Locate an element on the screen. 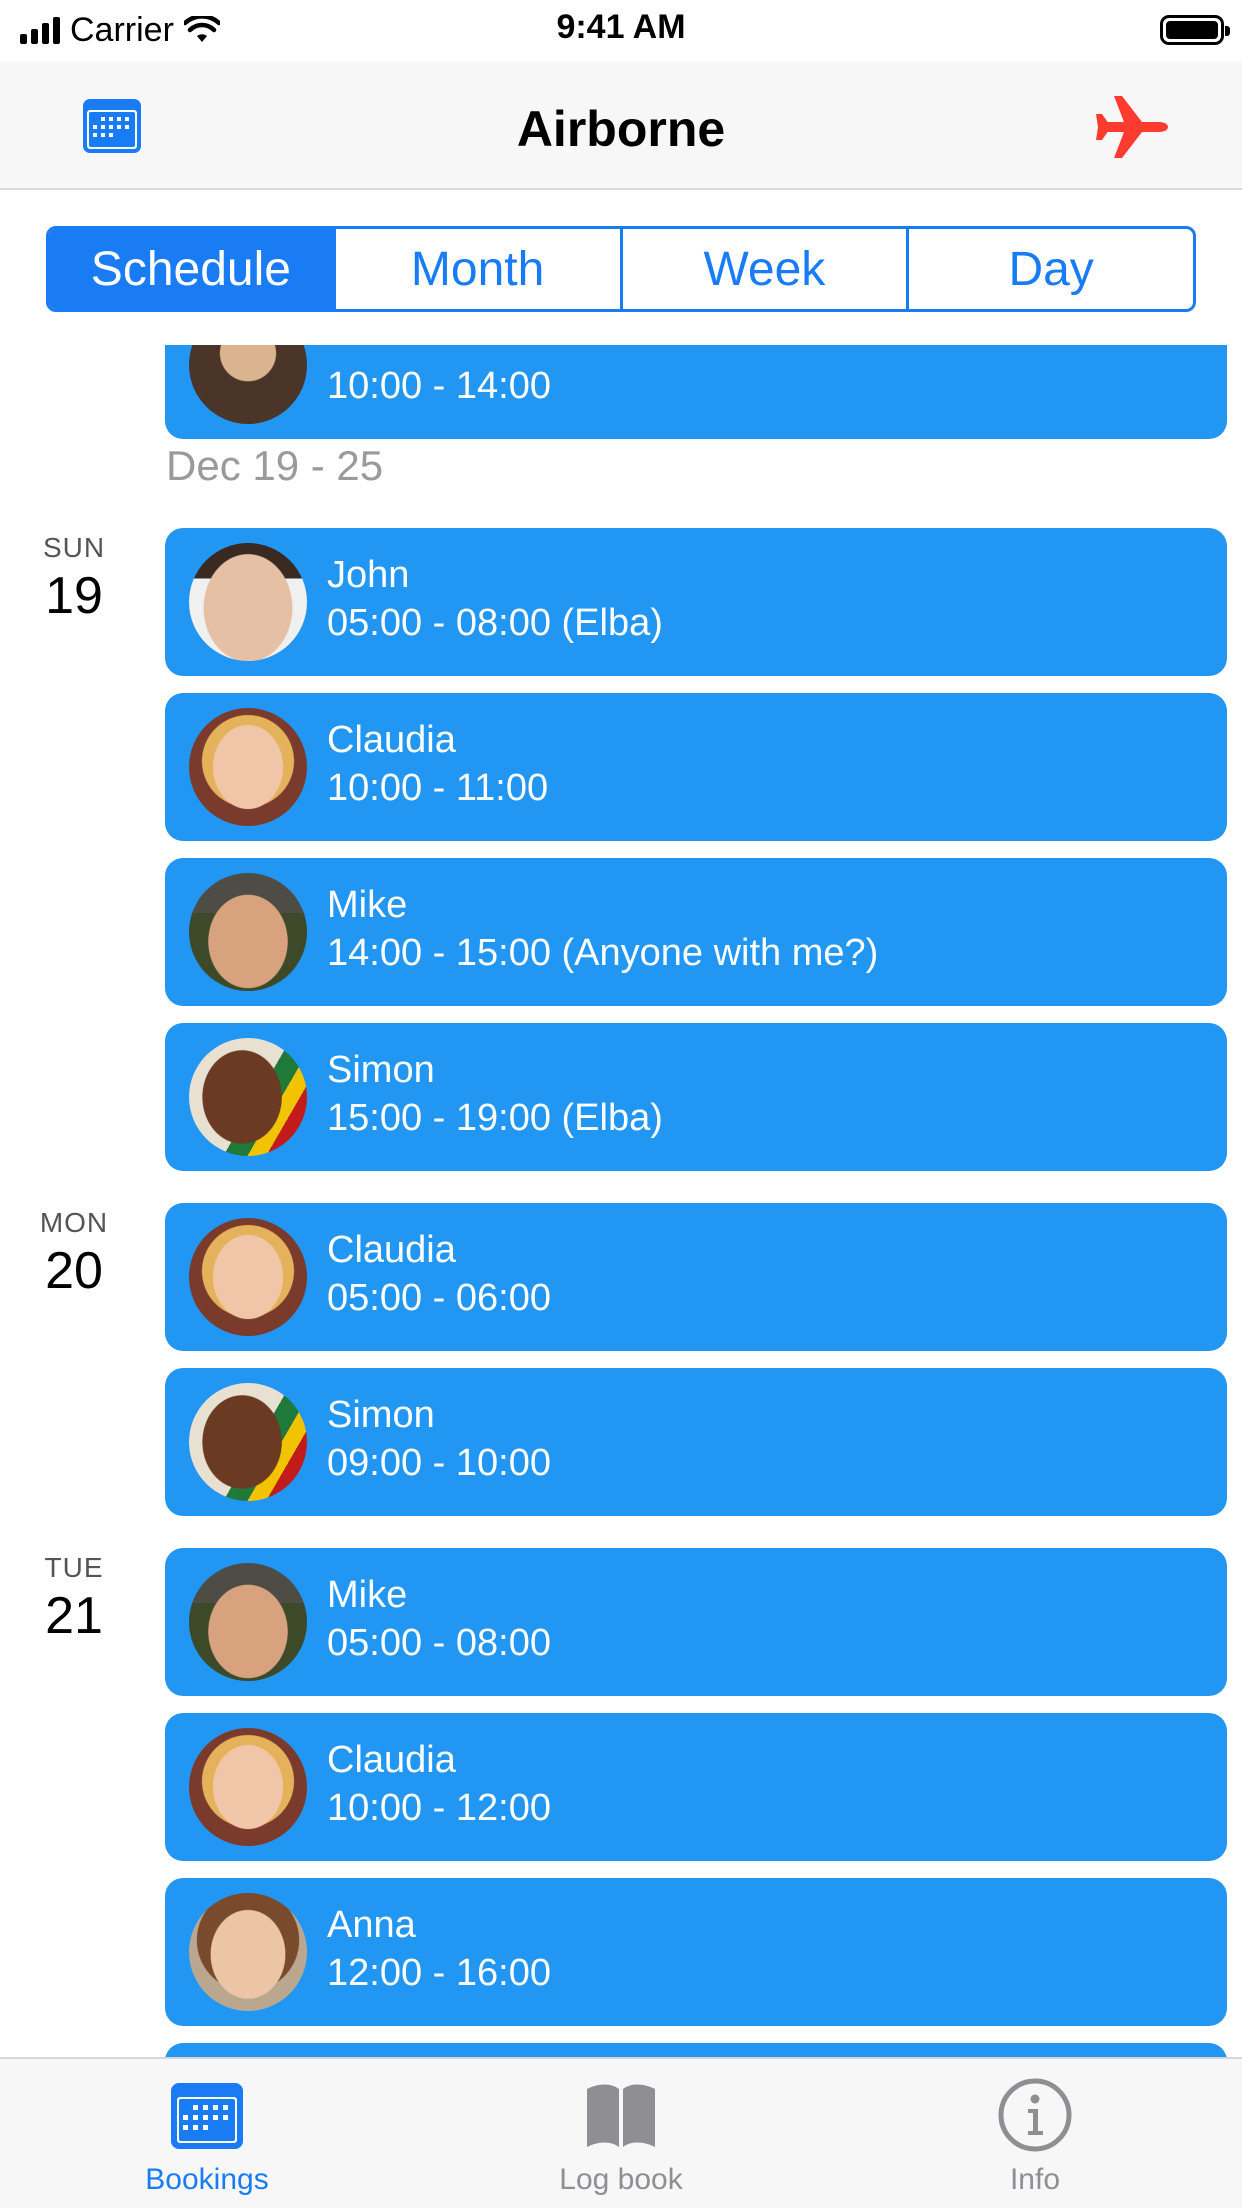 Image resolution: width=1242 pixels, height=2208 pixels. day-of-week: SUN is located at coordinates (74, 547).